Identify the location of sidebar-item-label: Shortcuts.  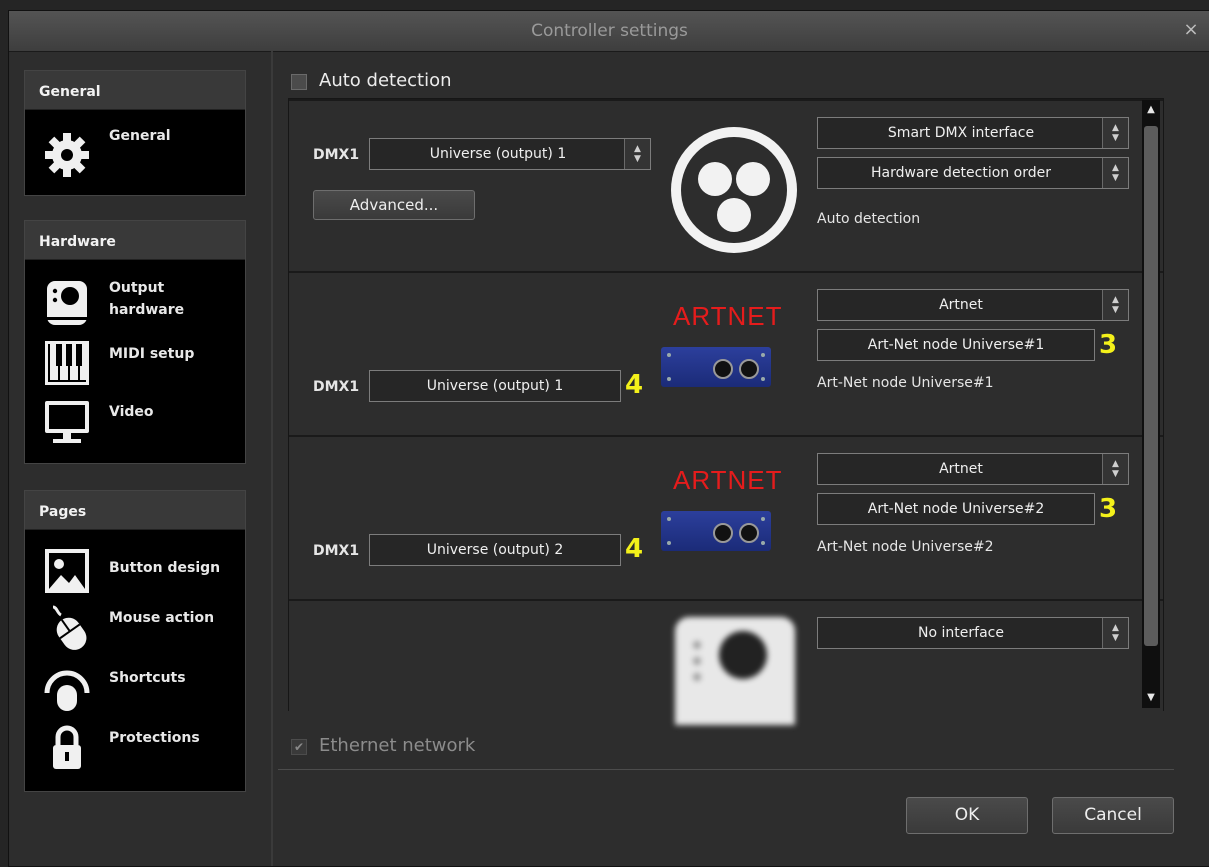
(147, 678).